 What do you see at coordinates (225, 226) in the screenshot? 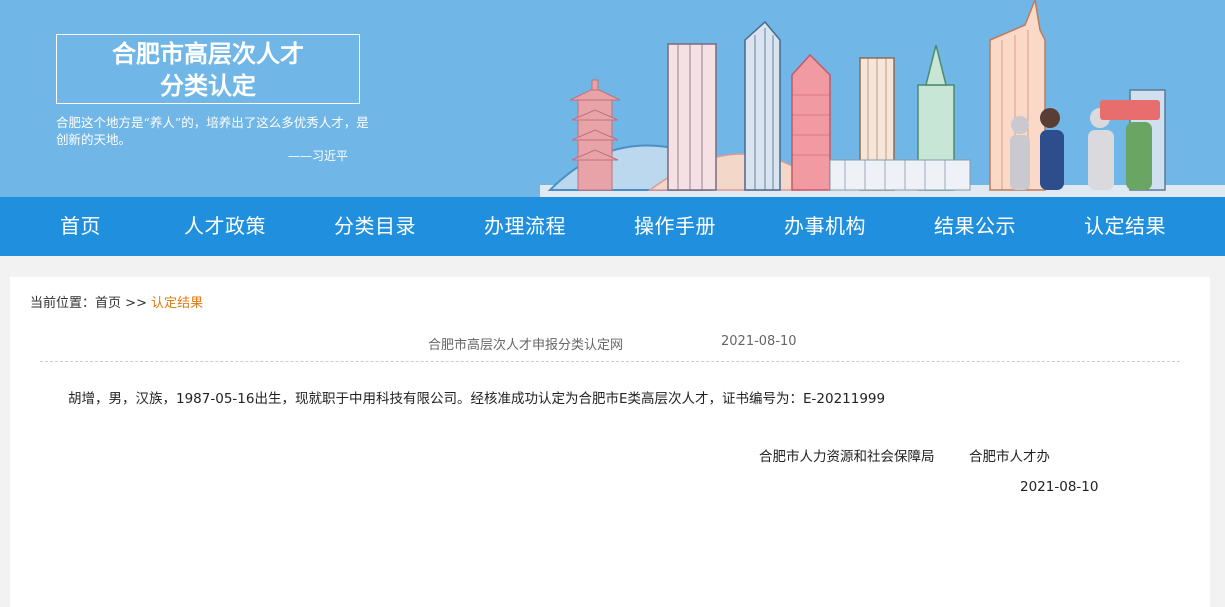
I see `nav-talent-policy: 人才政策` at bounding box center [225, 226].